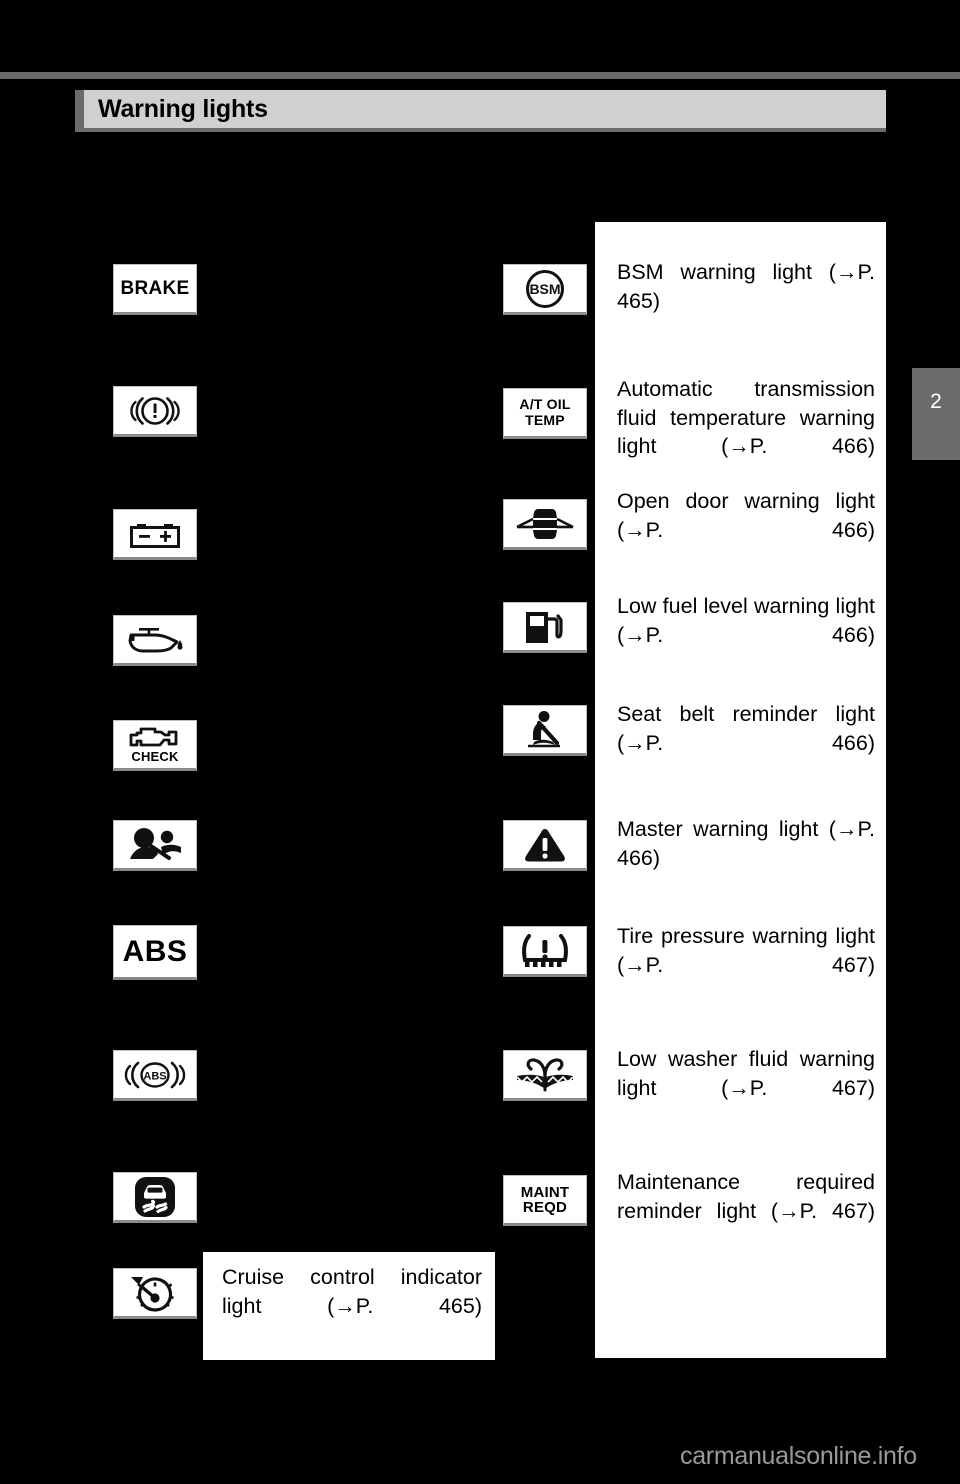 The height and width of the screenshot is (1484, 960). I want to click on icon-box-low-fuel-level-warning, so click(545, 627).